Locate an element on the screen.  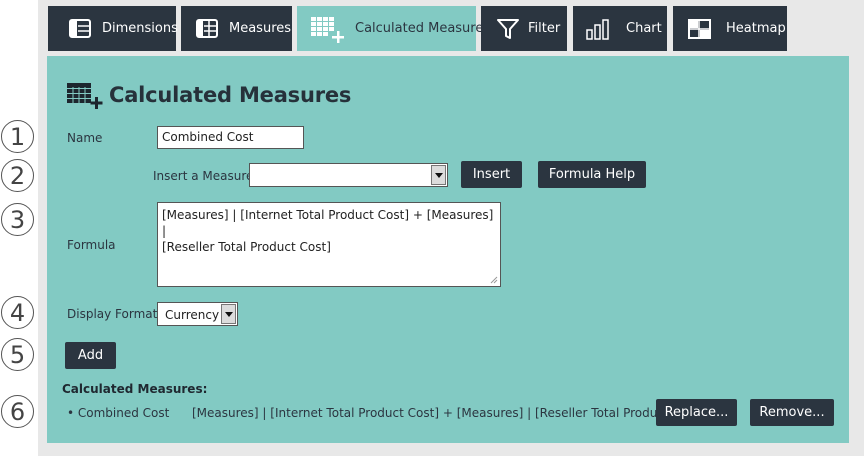
tab-heatmap: Heatmap is located at coordinates (730, 28).